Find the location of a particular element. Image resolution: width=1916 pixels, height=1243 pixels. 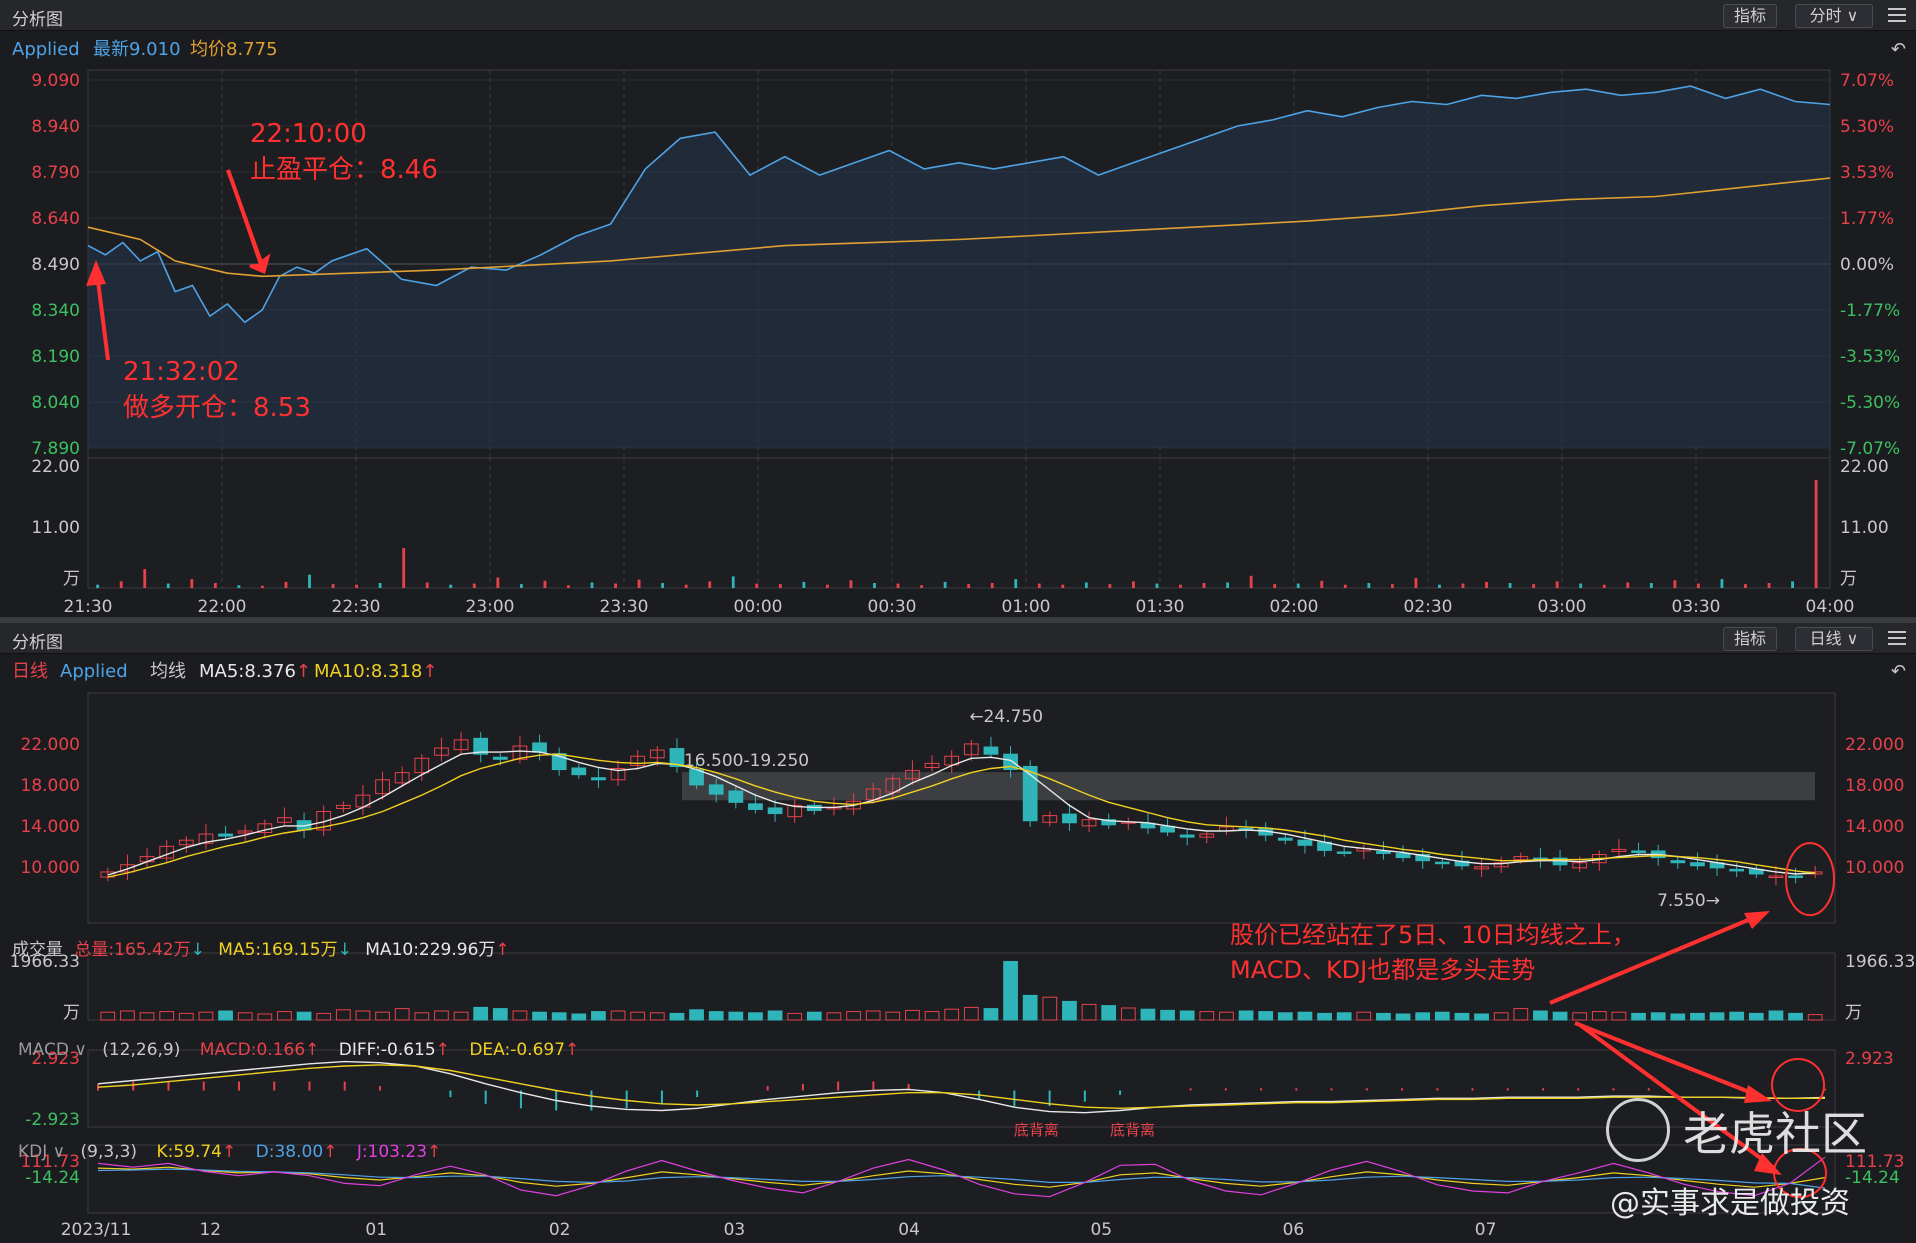

pct-tick-label: 5.30% is located at coordinates (1867, 127).